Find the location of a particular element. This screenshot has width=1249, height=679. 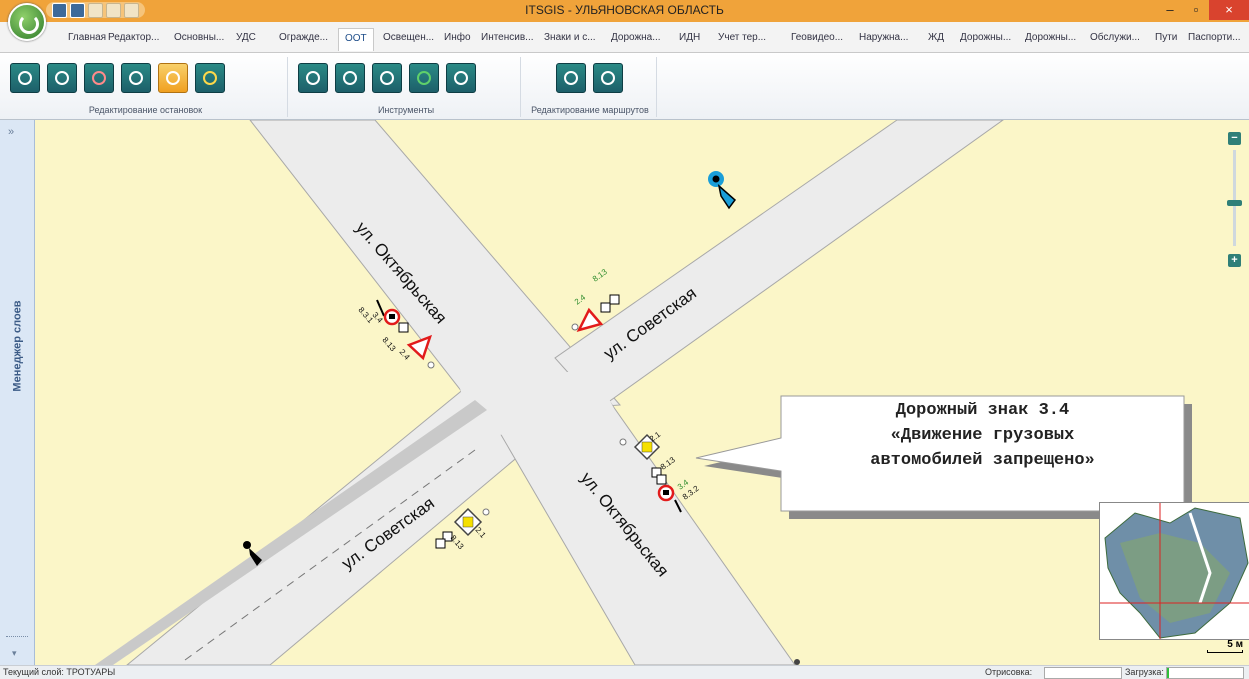

zoom-slider-thumb is located at coordinates (1234, 203).